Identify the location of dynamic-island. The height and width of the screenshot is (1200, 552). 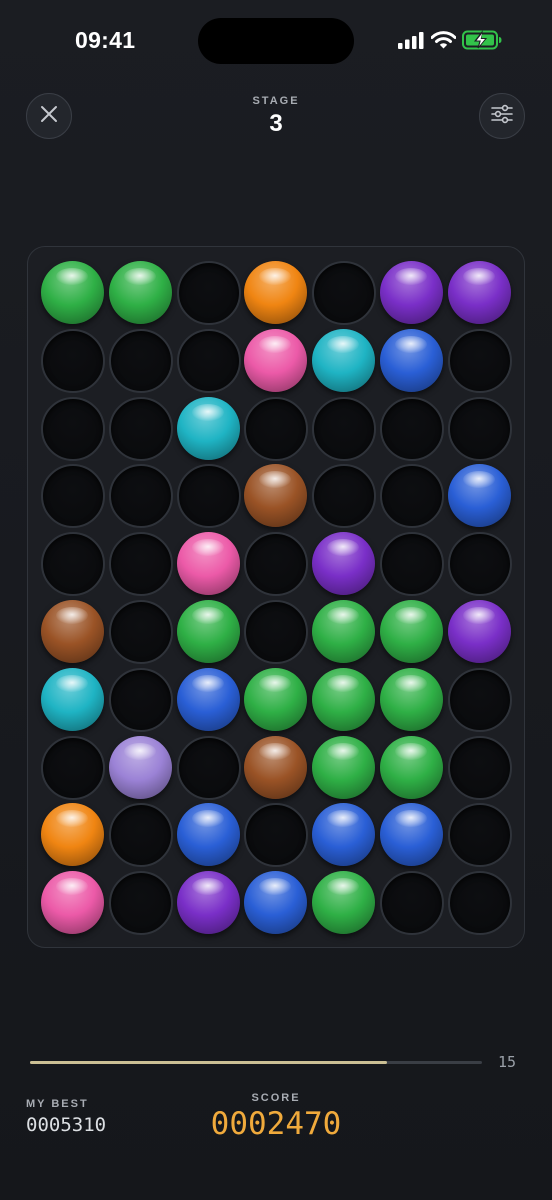
(276, 41).